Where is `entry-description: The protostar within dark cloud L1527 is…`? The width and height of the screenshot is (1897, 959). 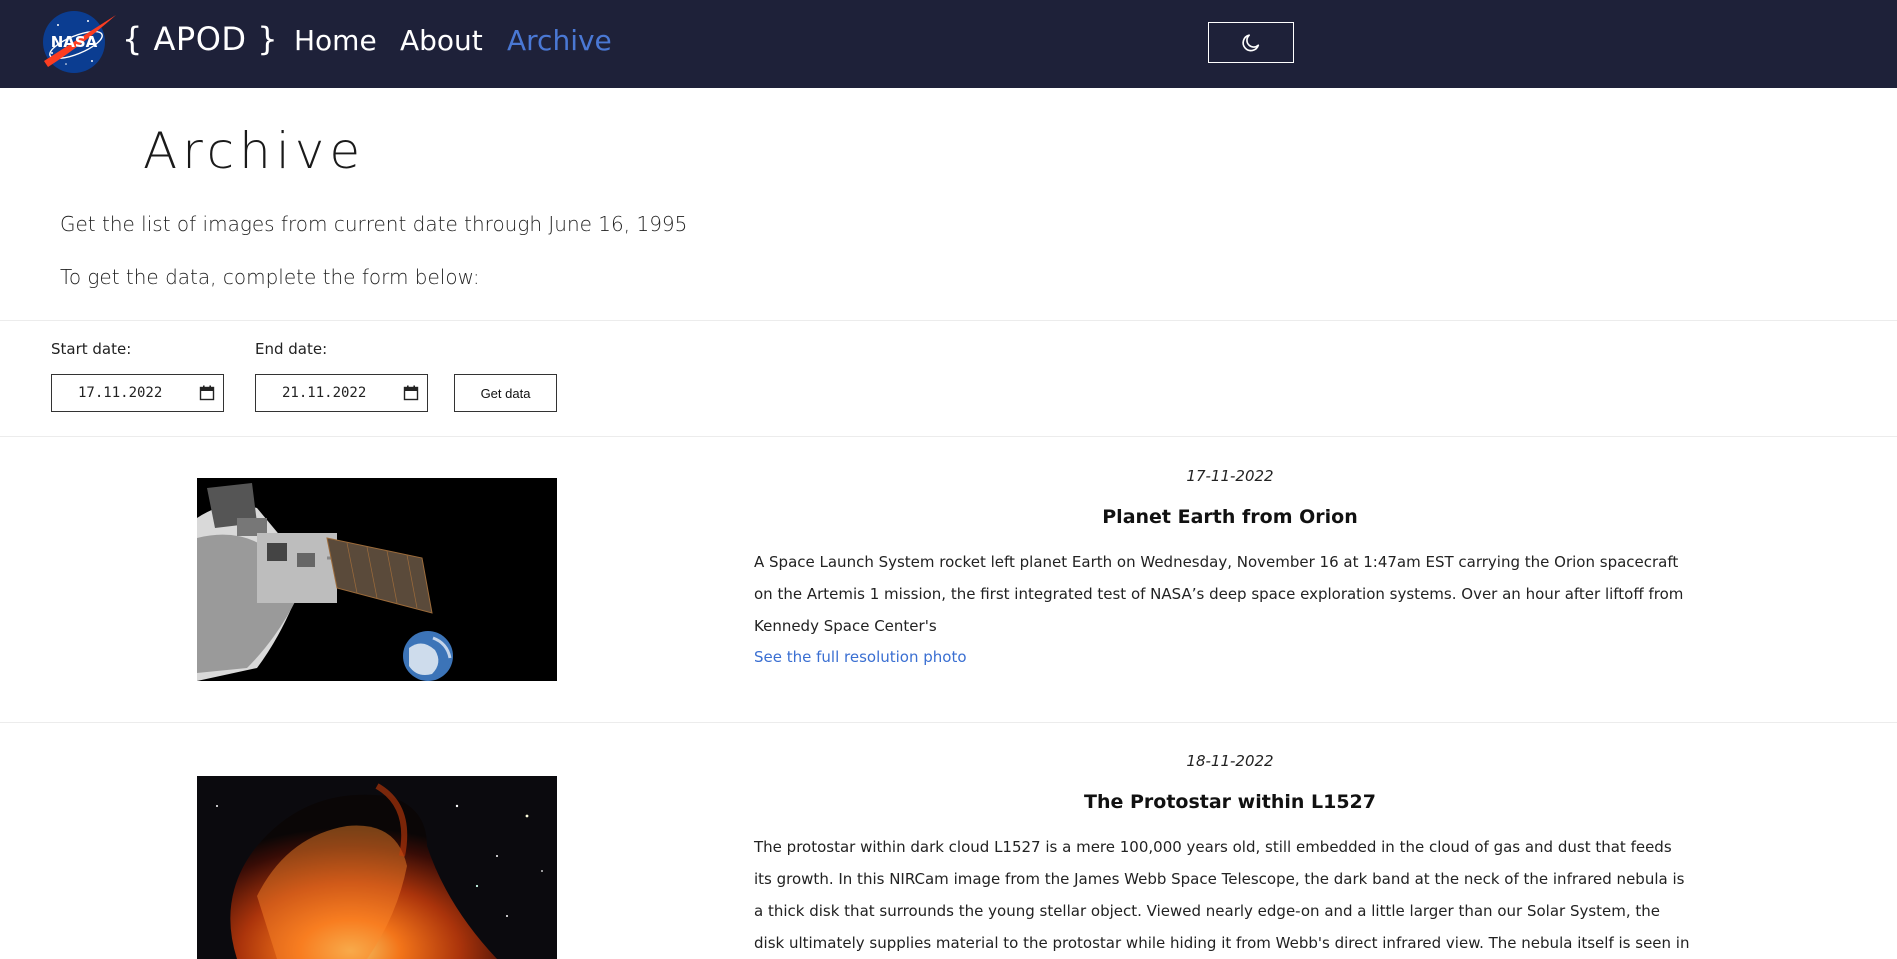 entry-description: The protostar within dark cloud L1527 is… is located at coordinates (1222, 895).